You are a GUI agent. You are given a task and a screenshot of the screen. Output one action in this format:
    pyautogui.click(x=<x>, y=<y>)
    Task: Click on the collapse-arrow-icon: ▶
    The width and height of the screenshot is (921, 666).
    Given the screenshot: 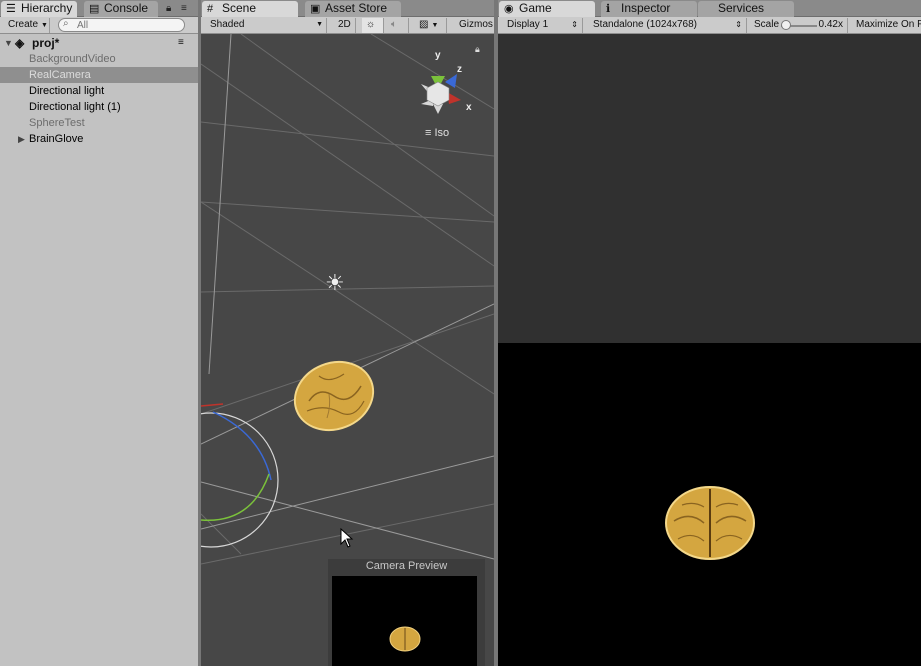 What is the action you would take?
    pyautogui.click(x=21, y=139)
    